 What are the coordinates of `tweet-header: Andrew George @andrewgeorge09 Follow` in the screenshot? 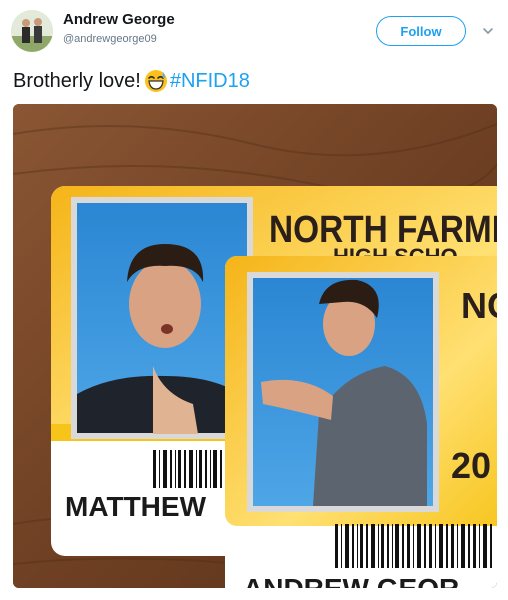 It's located at (254, 30).